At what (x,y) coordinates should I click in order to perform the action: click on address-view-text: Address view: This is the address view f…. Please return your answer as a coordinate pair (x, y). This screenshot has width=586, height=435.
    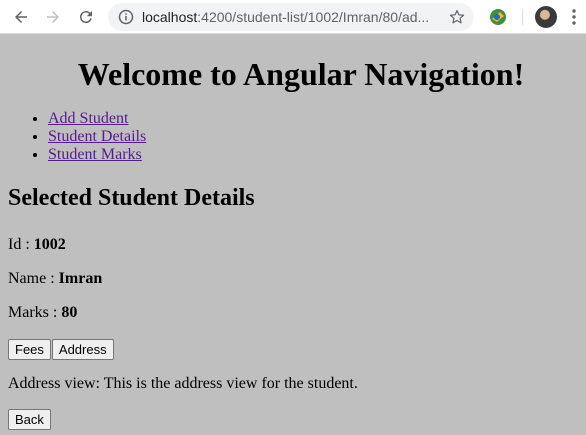
    Looking at the image, I should click on (183, 383).